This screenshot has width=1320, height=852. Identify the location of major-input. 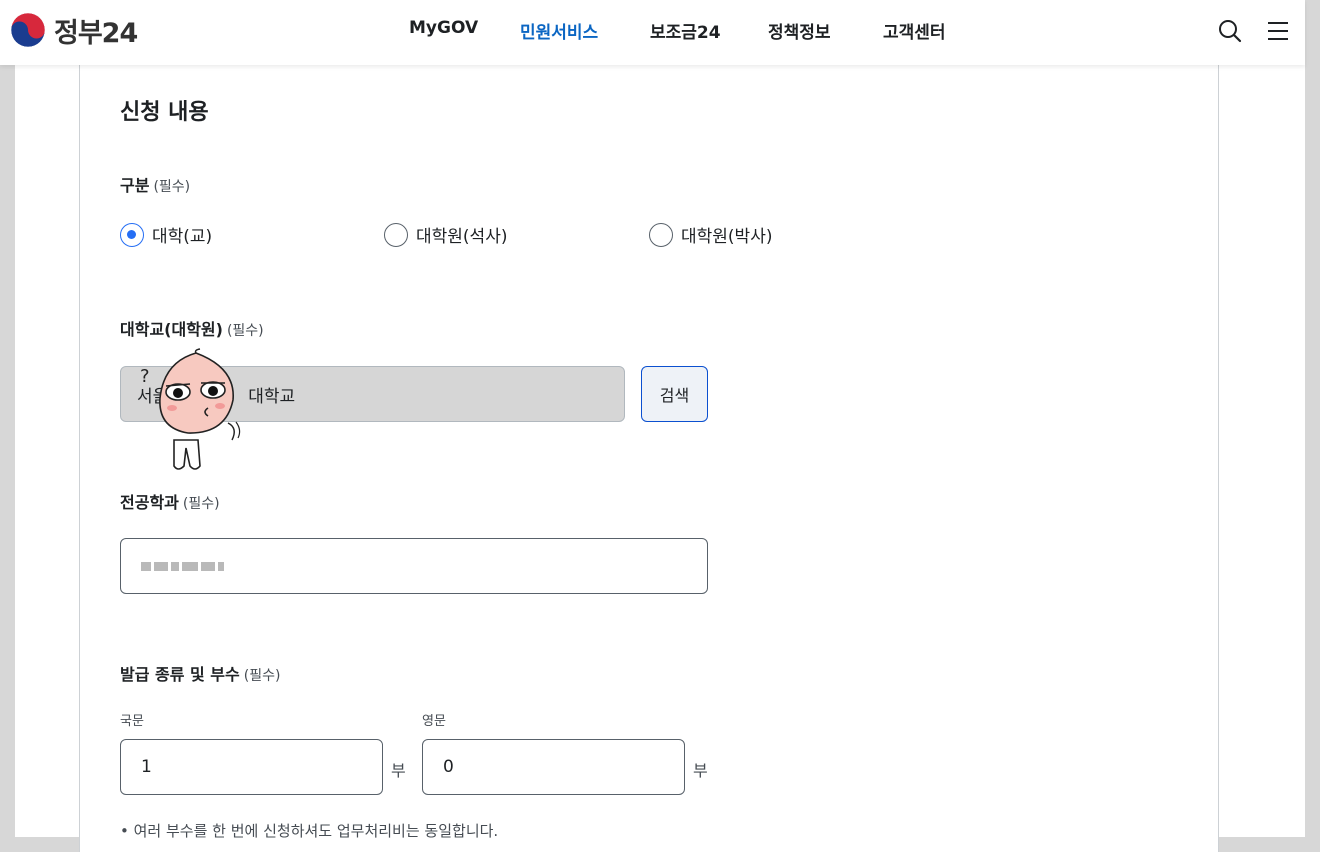
(414, 566).